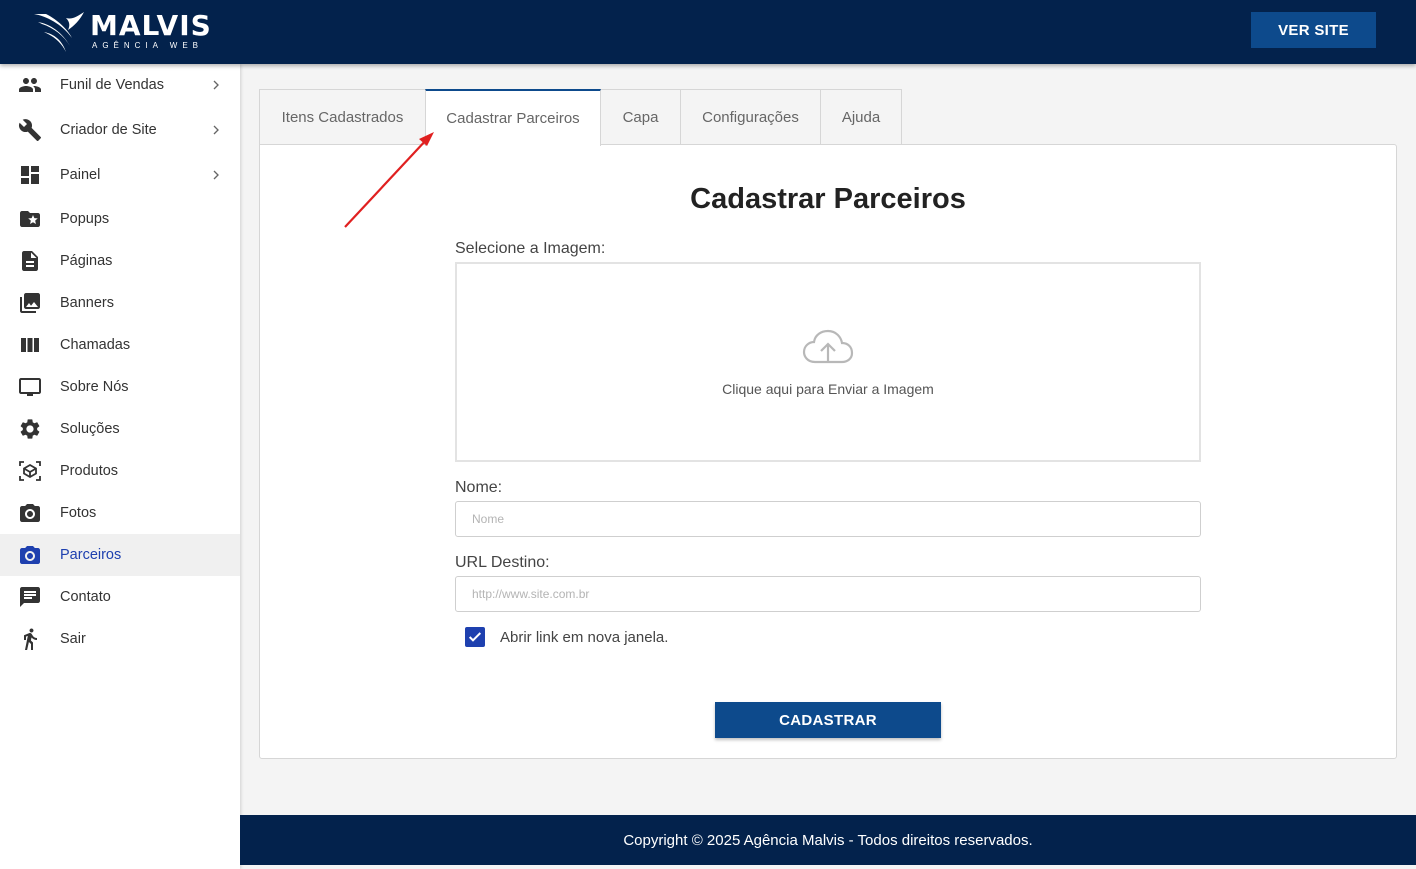 This screenshot has height=869, width=1416. I want to click on logo: MALVIS AGÊNCIA WEB, so click(122, 32).